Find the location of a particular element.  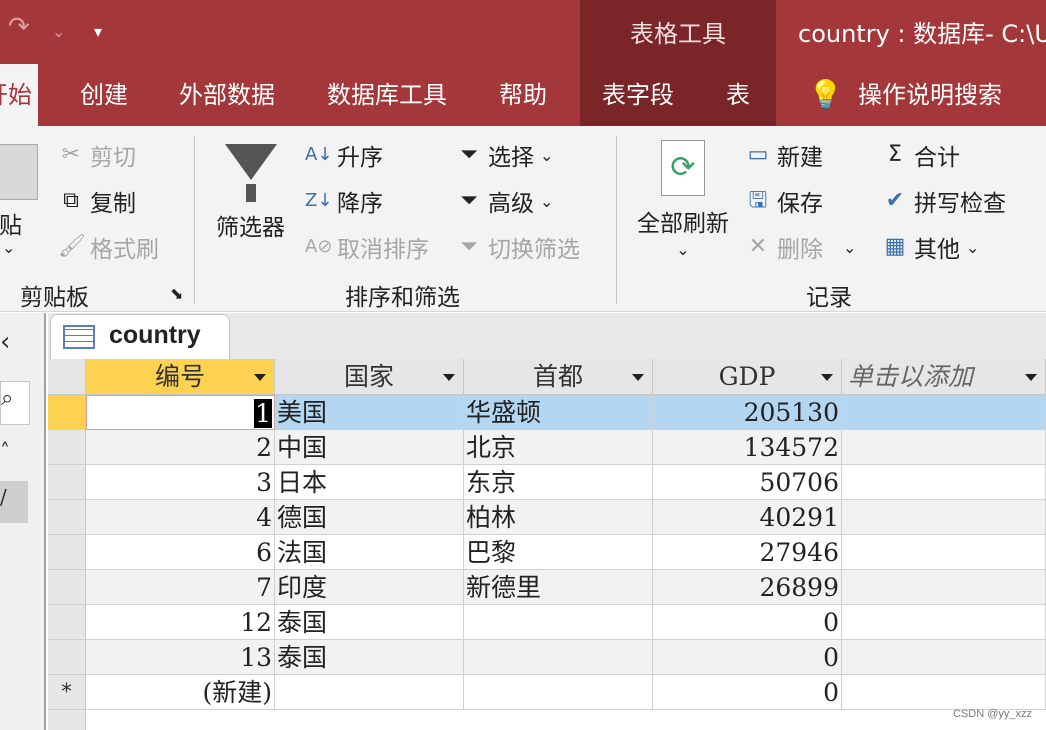

tab-help: 帮助 is located at coordinates (523, 95).